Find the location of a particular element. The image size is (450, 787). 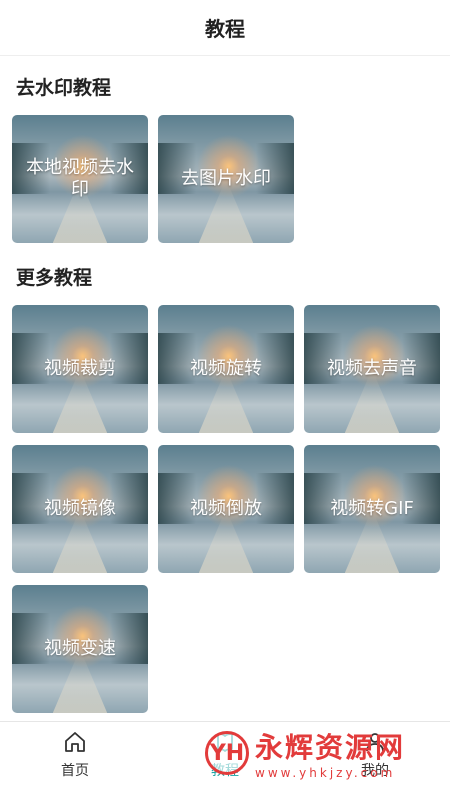

card-label: 本地视频去水印 is located at coordinates (80, 178).